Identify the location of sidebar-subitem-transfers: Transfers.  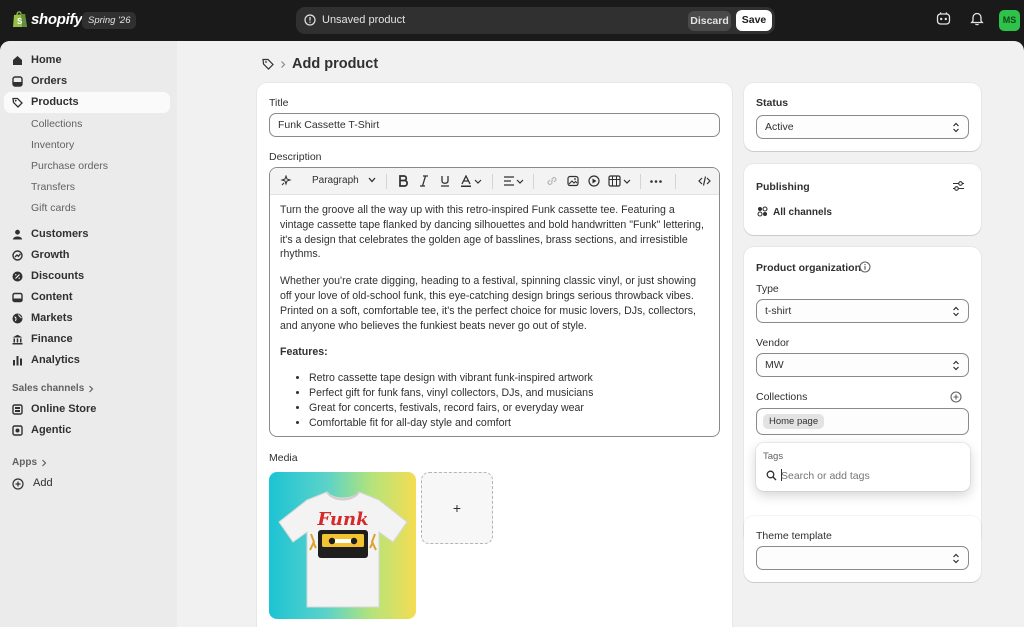
(53, 187).